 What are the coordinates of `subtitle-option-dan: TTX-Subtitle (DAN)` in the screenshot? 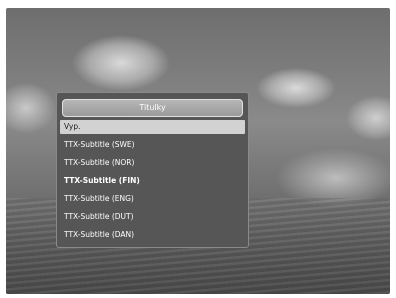 It's located at (152, 235).